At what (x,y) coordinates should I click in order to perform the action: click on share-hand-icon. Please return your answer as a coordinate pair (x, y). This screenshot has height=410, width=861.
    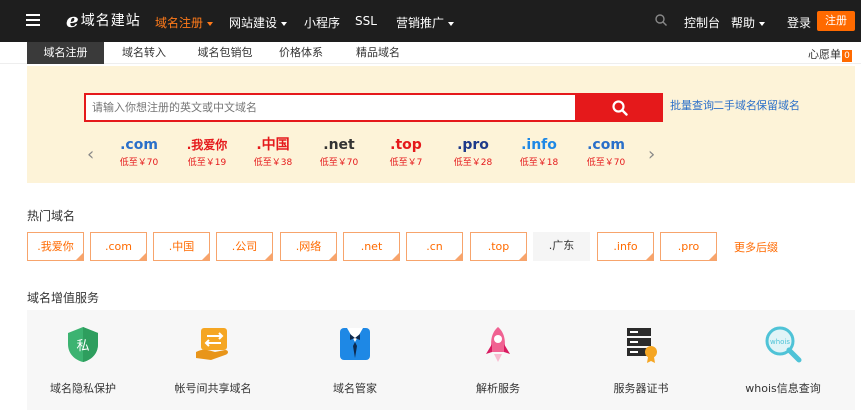
    Looking at the image, I should click on (212, 344).